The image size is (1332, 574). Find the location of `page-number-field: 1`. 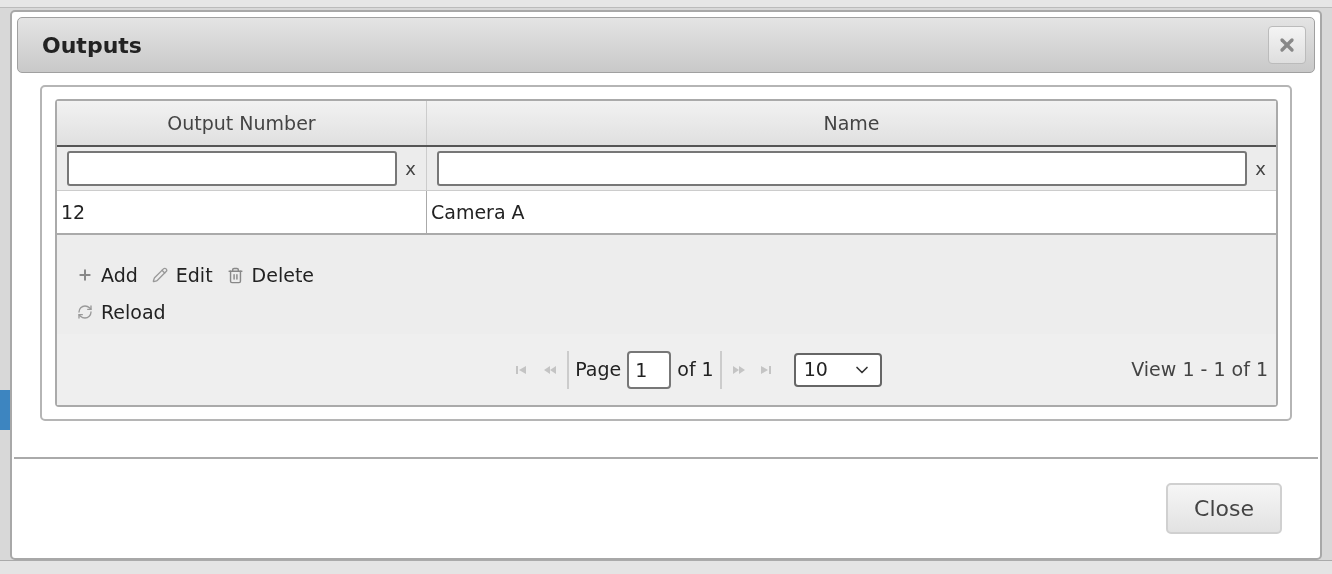

page-number-field: 1 is located at coordinates (649, 369).